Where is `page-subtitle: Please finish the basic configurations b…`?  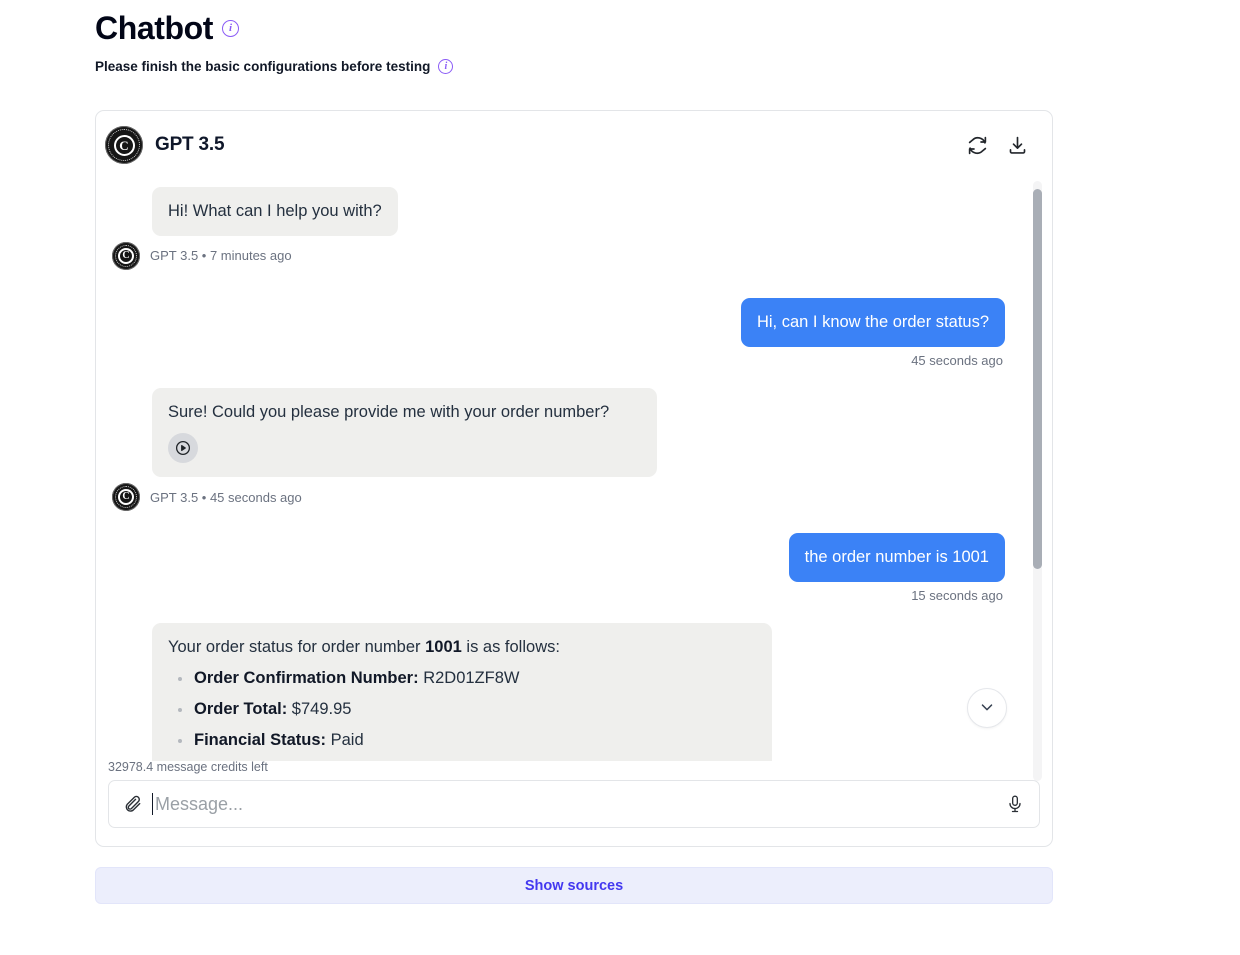 page-subtitle: Please finish the basic configurations b… is located at coordinates (263, 66).